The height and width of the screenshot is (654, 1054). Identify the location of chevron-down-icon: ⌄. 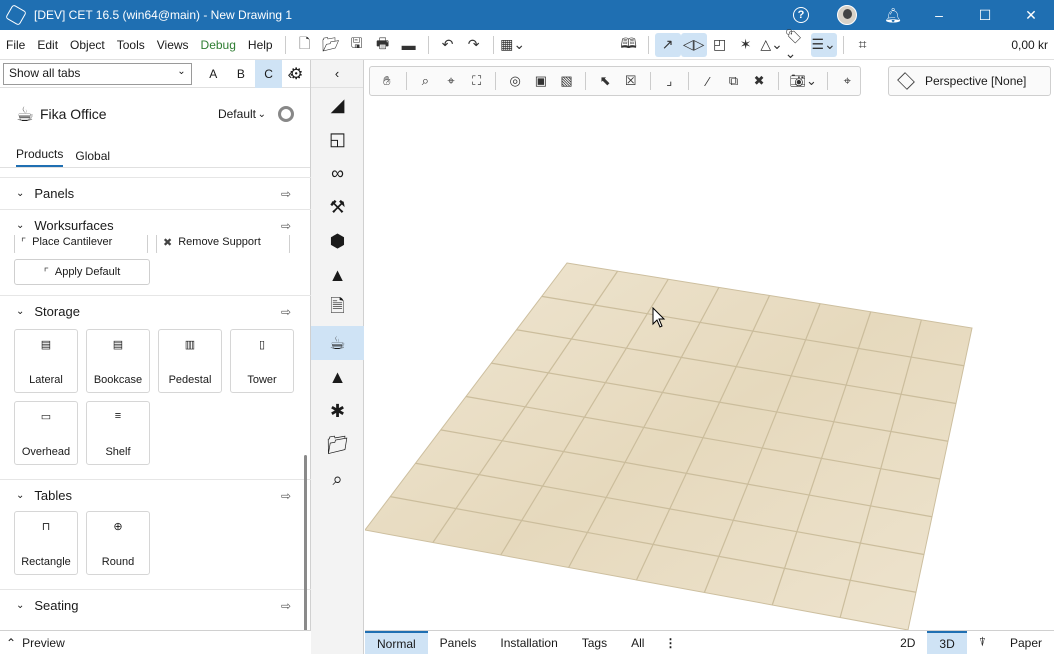
(262, 114).